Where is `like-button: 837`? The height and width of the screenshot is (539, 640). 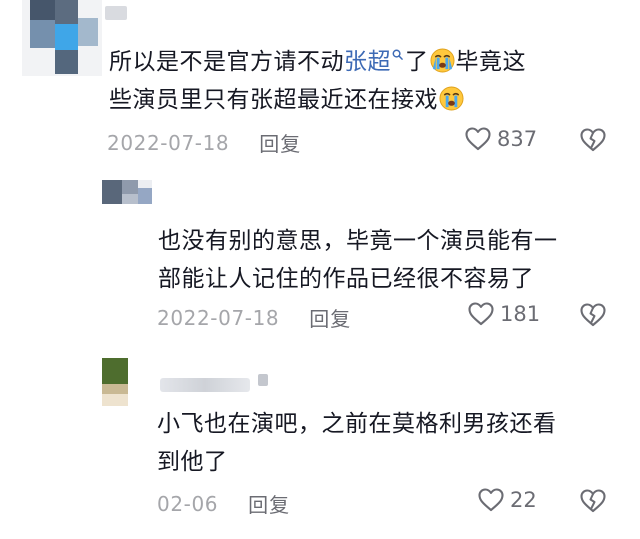 like-button: 837 is located at coordinates (501, 139).